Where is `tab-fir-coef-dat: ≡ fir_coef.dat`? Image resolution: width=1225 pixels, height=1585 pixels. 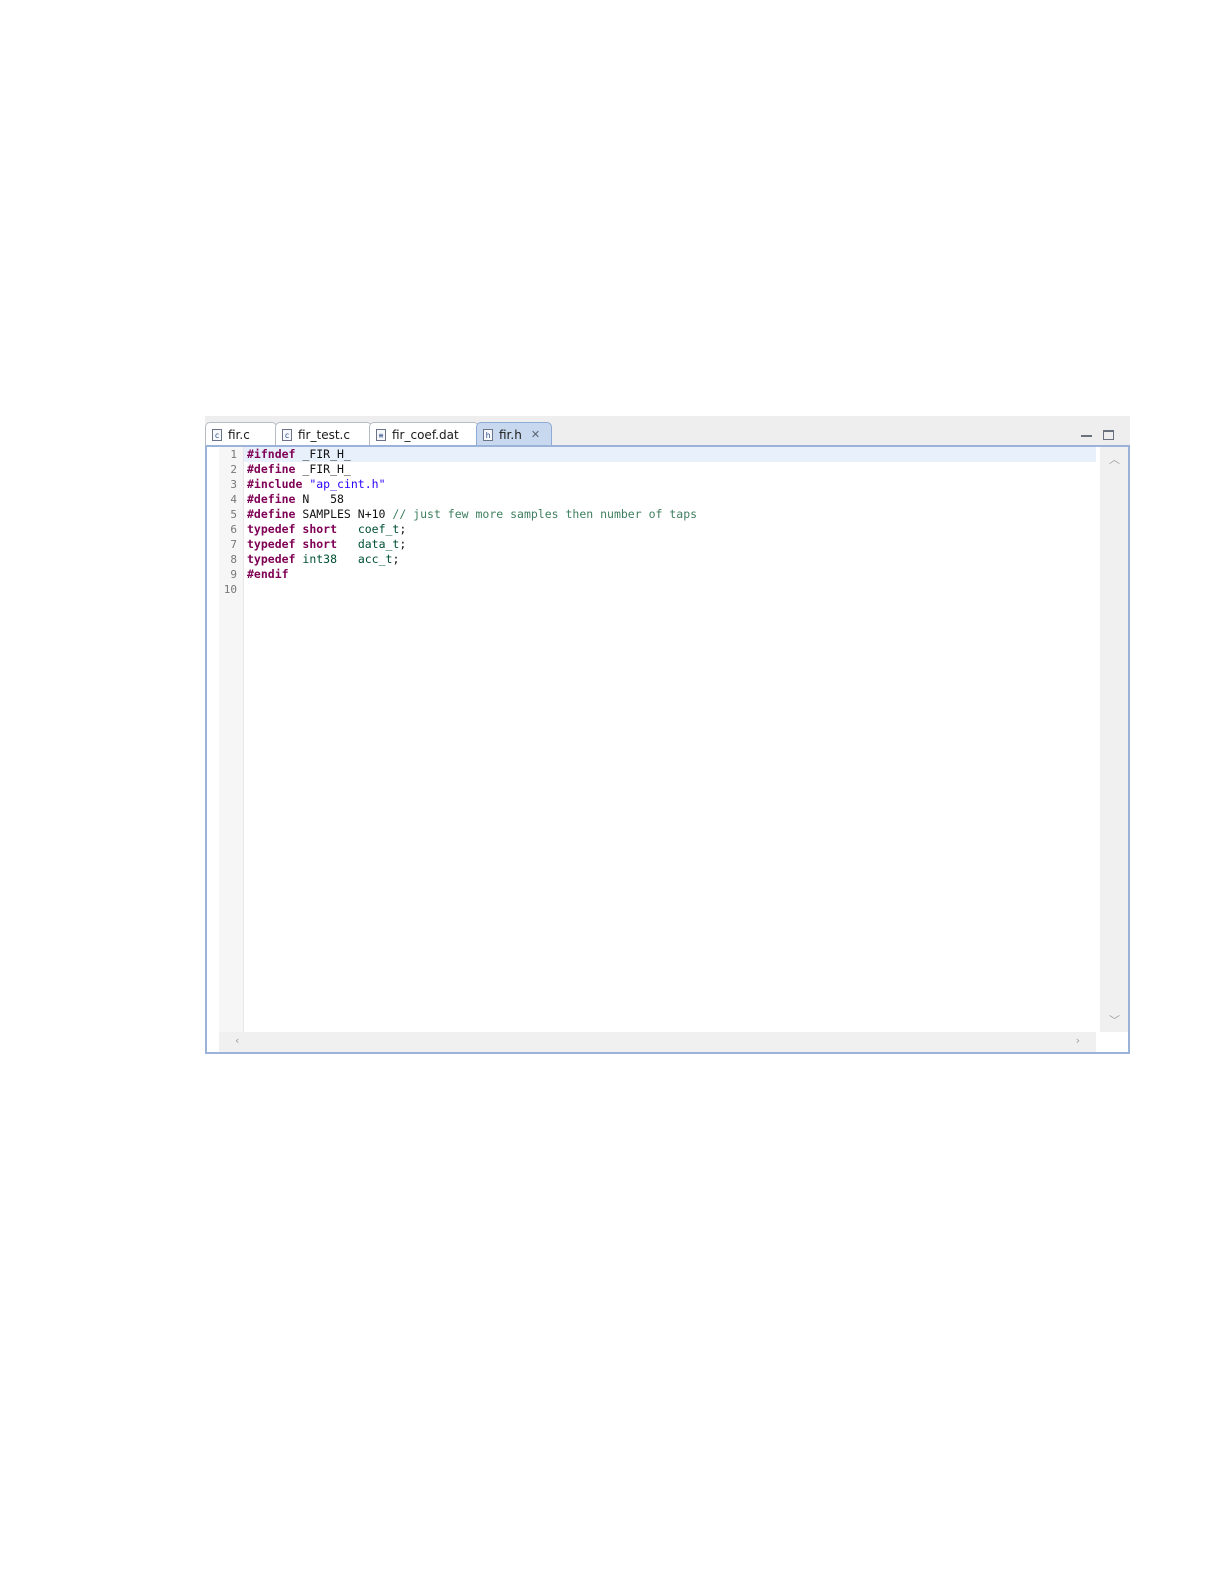 tab-fir-coef-dat: ≡ fir_coef.dat is located at coordinates (424, 434).